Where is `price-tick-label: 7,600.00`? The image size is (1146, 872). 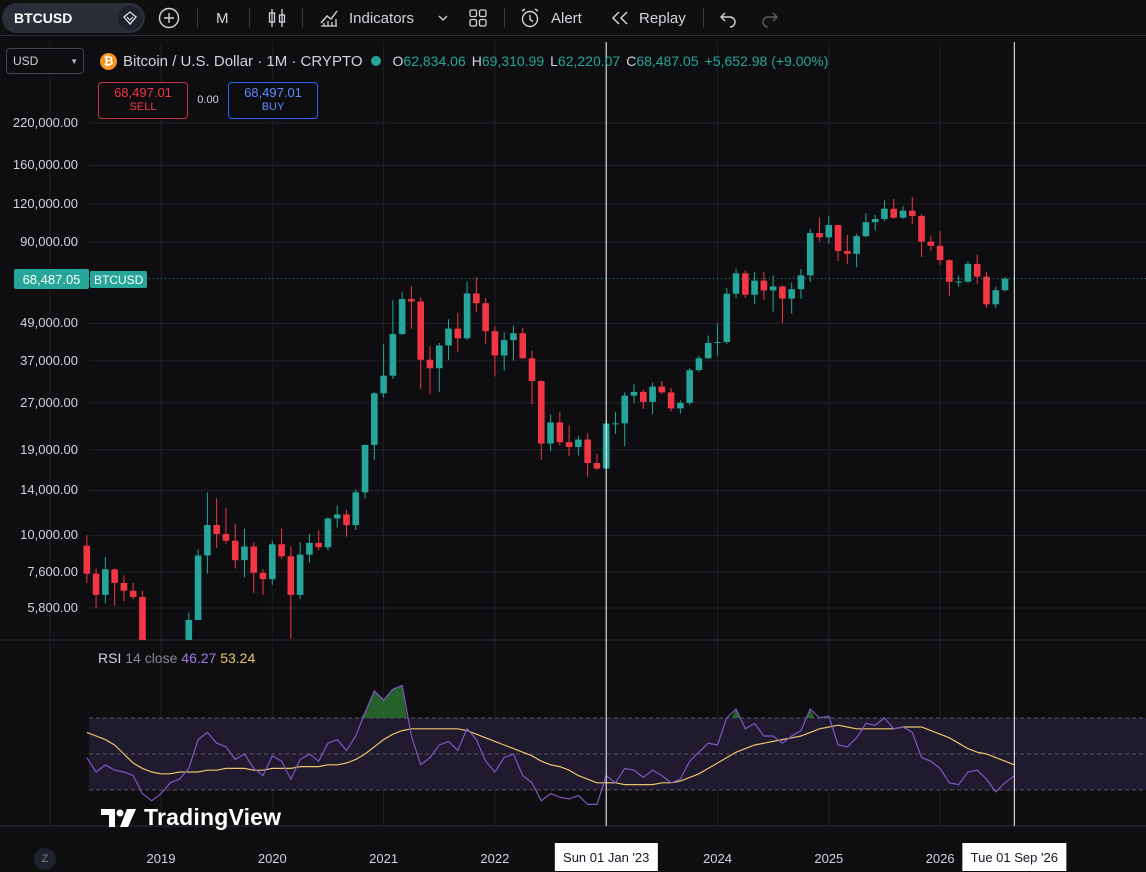 price-tick-label: 7,600.00 is located at coordinates (52, 571).